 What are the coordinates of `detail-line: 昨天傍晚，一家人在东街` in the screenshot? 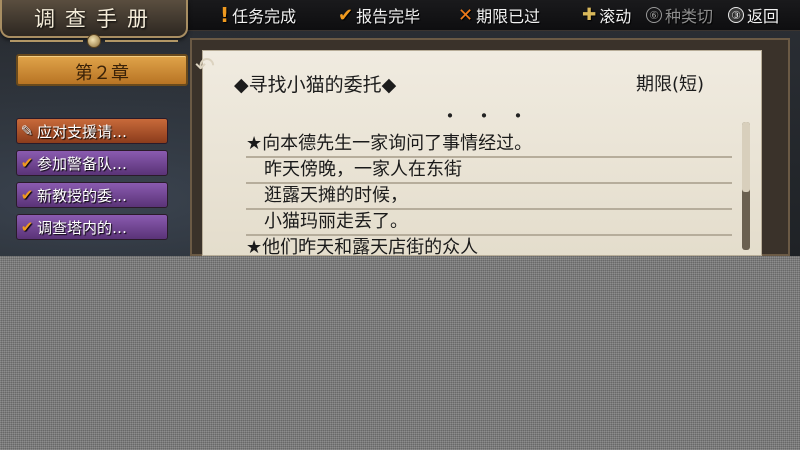 It's located at (489, 171).